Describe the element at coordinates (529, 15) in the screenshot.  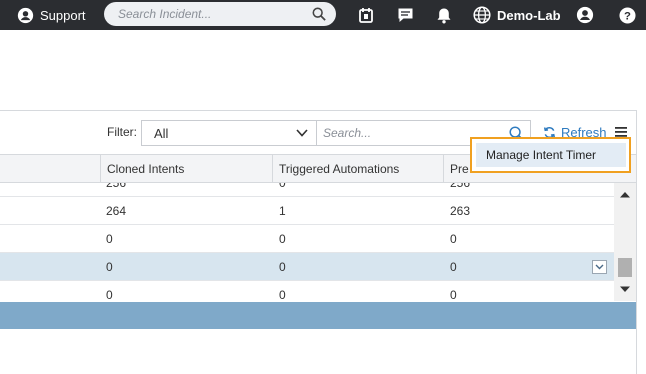
I see `workspace-label: Demo-Lab` at that location.